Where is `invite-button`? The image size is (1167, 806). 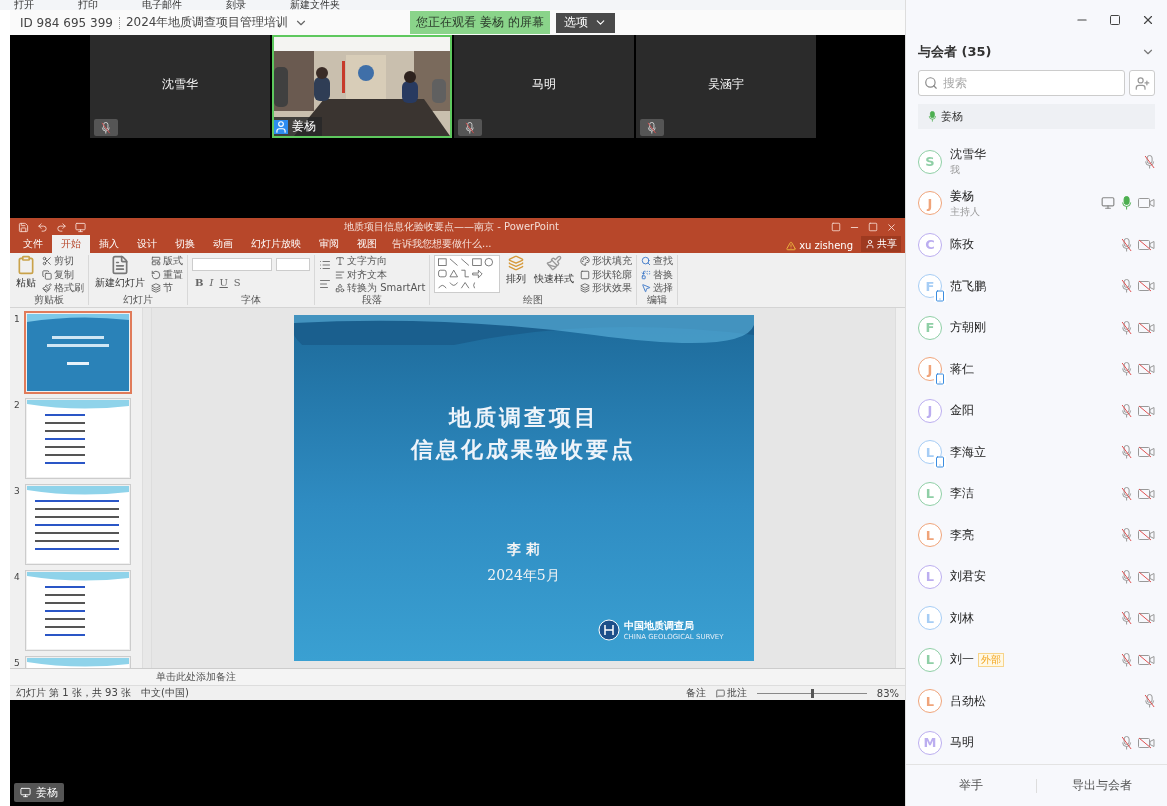
invite-button is located at coordinates (1142, 83).